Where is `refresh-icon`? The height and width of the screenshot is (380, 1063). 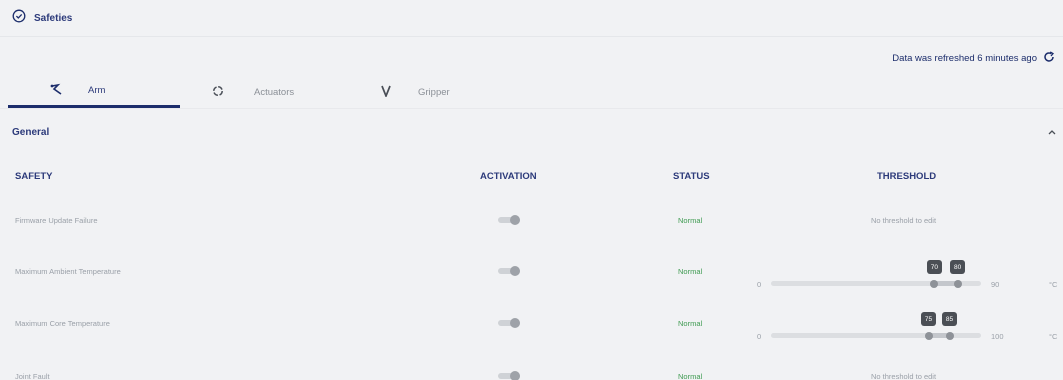
refresh-icon is located at coordinates (1049, 58).